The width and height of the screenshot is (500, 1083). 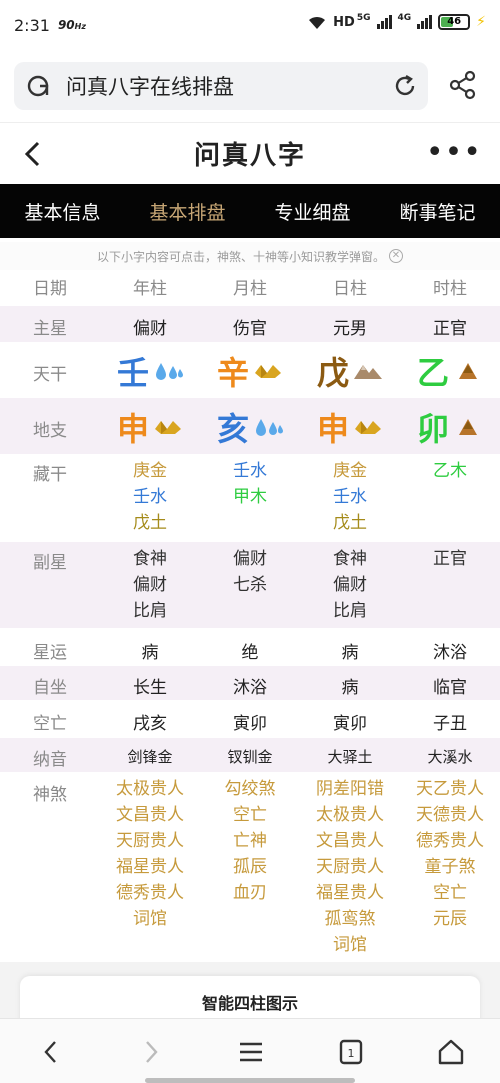 What do you see at coordinates (51, 1052) in the screenshot?
I see `back-icon` at bounding box center [51, 1052].